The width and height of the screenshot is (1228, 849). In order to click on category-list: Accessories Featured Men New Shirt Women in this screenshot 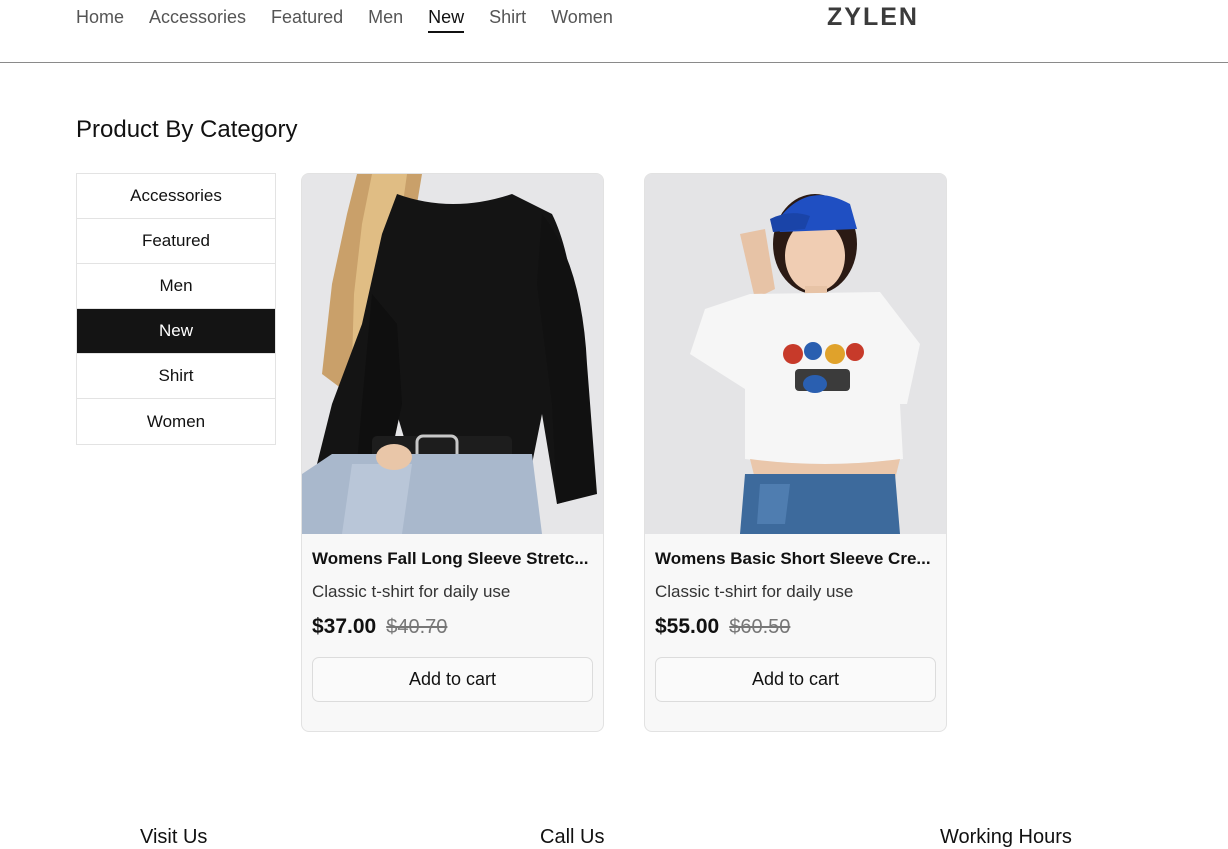, I will do `click(176, 309)`.